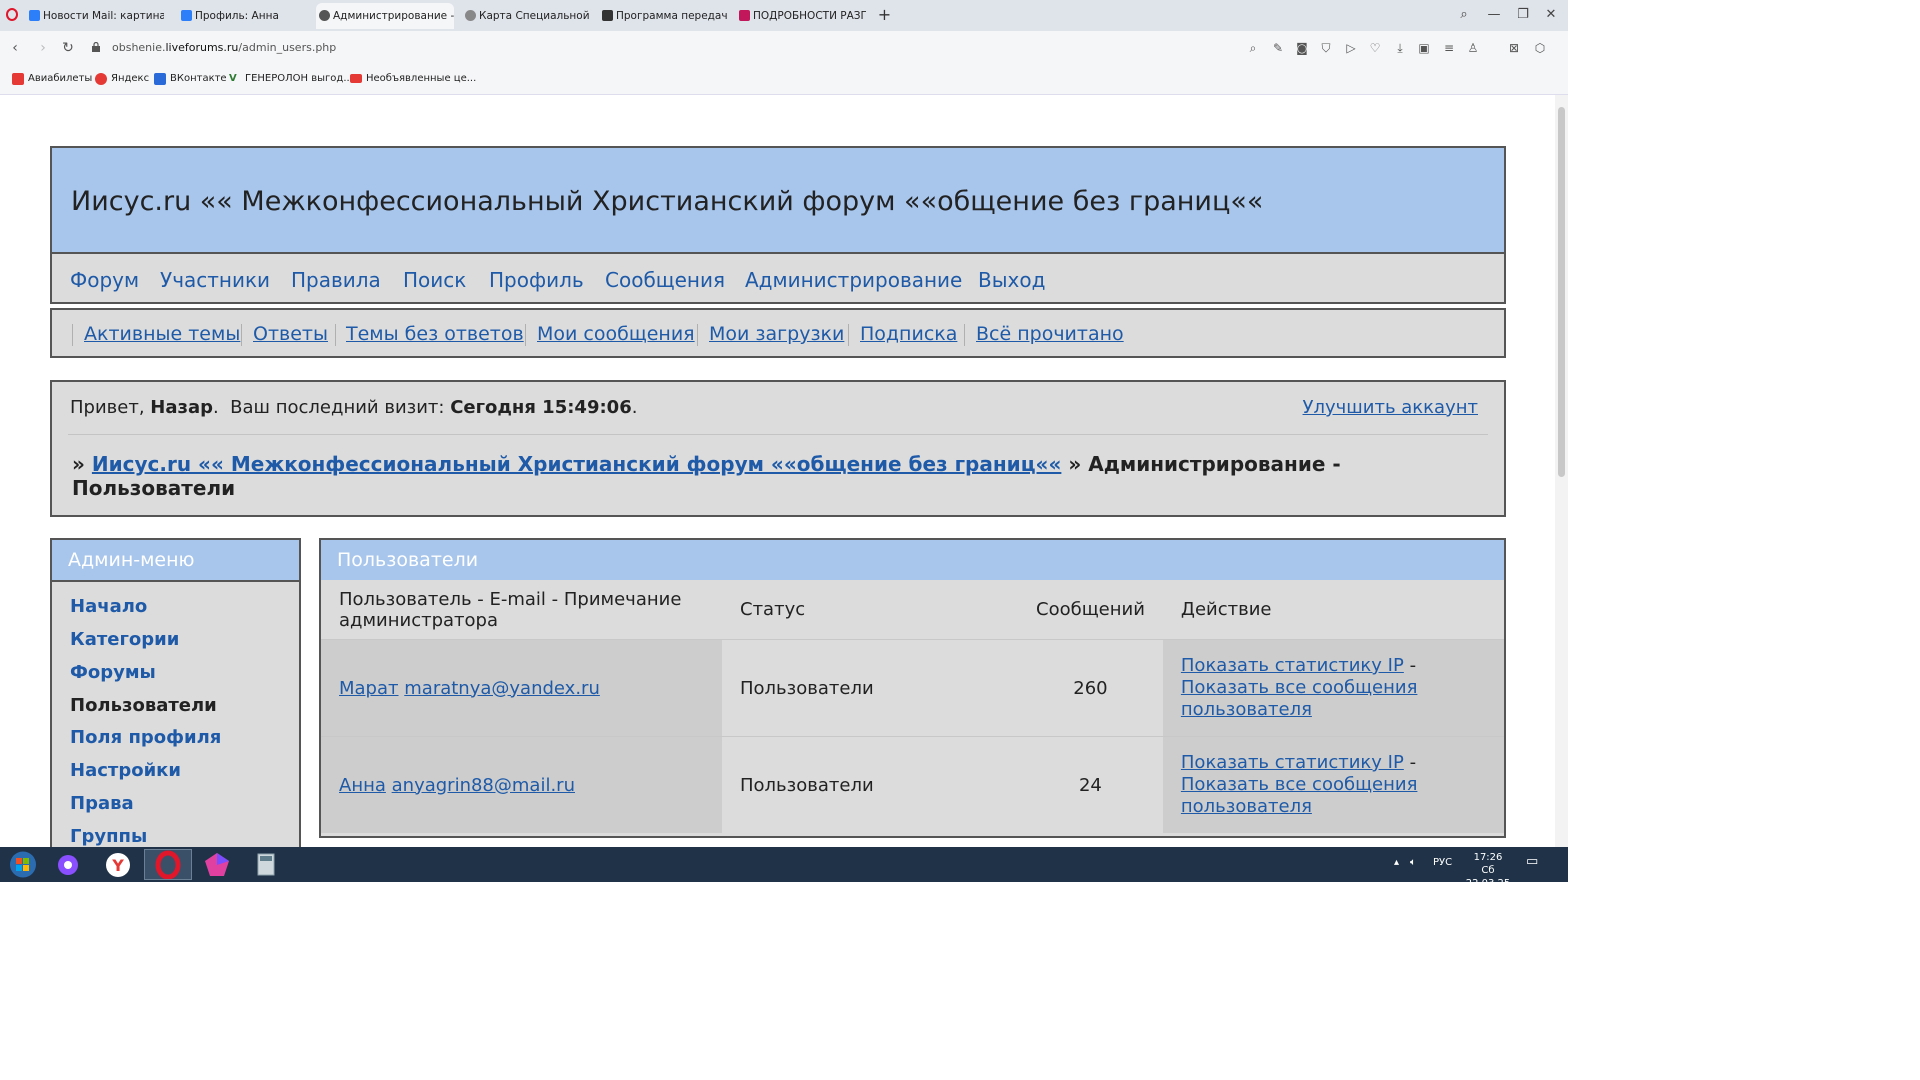 This screenshot has height=1080, width=1920. What do you see at coordinates (96, 47) in the screenshot?
I see `lock-icon` at bounding box center [96, 47].